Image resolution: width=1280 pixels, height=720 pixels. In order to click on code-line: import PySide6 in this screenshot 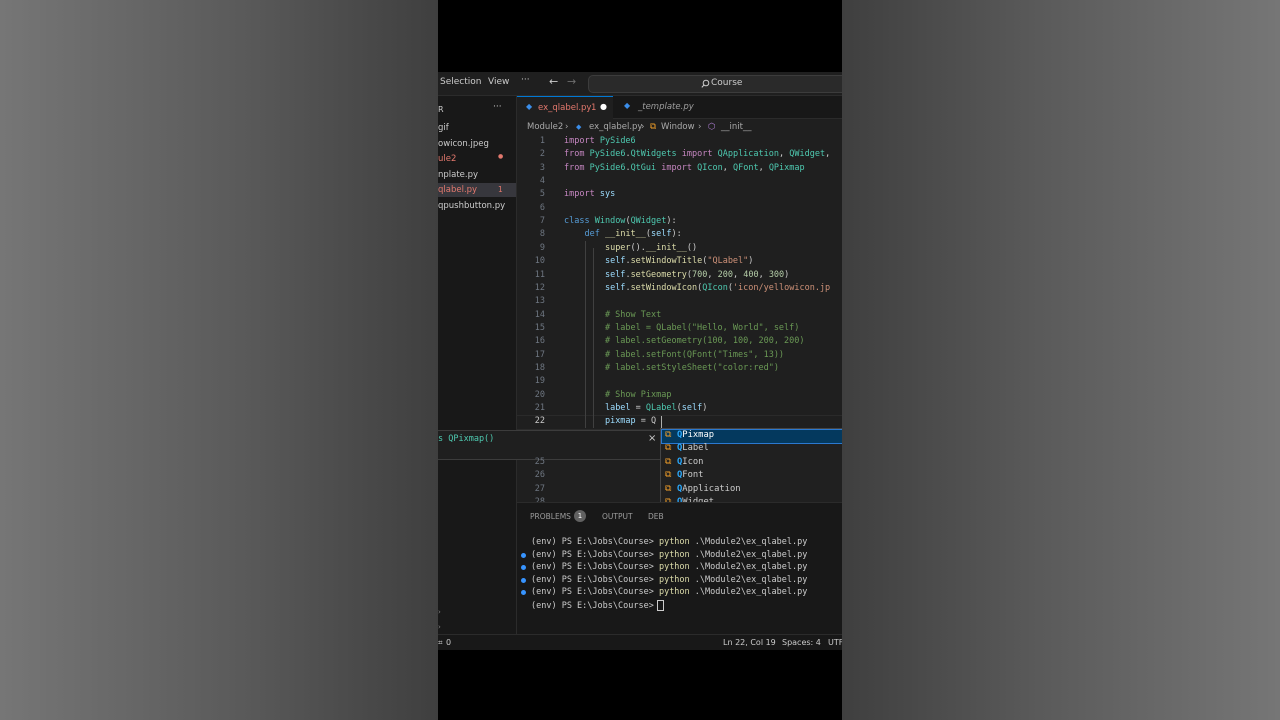, I will do `click(600, 141)`.